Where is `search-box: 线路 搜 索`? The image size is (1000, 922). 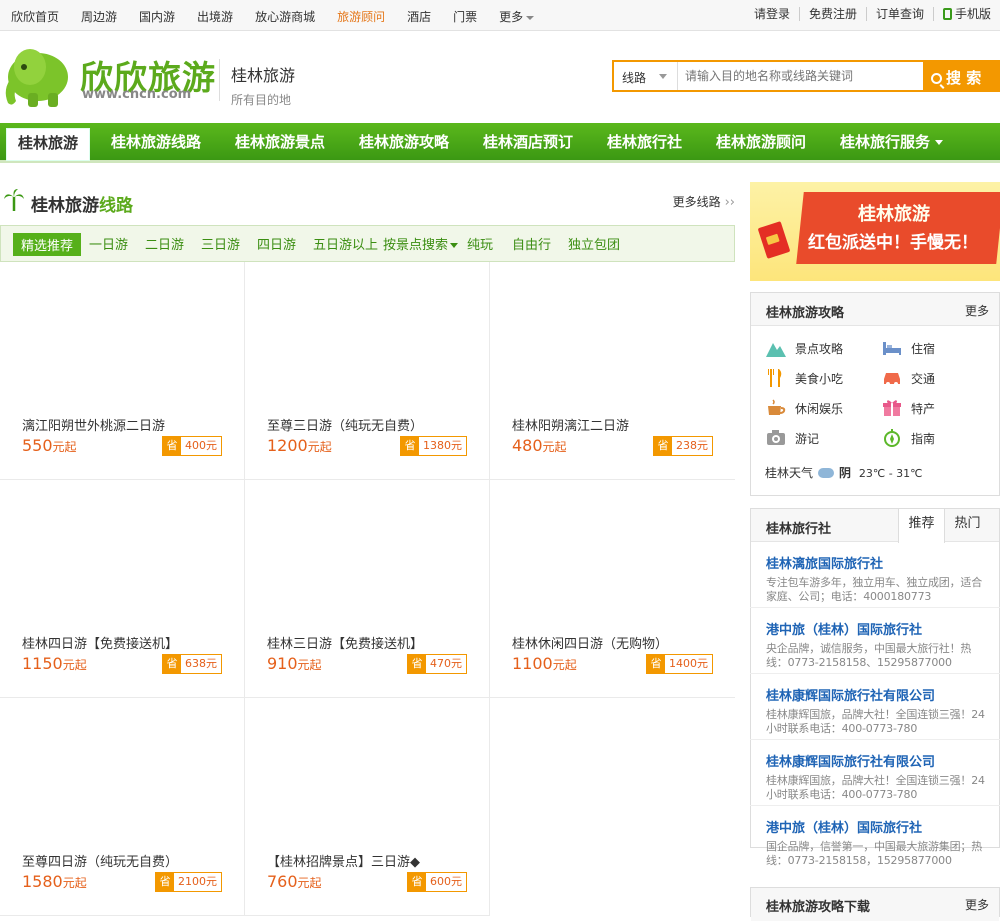 search-box: 线路 搜 索 is located at coordinates (806, 76).